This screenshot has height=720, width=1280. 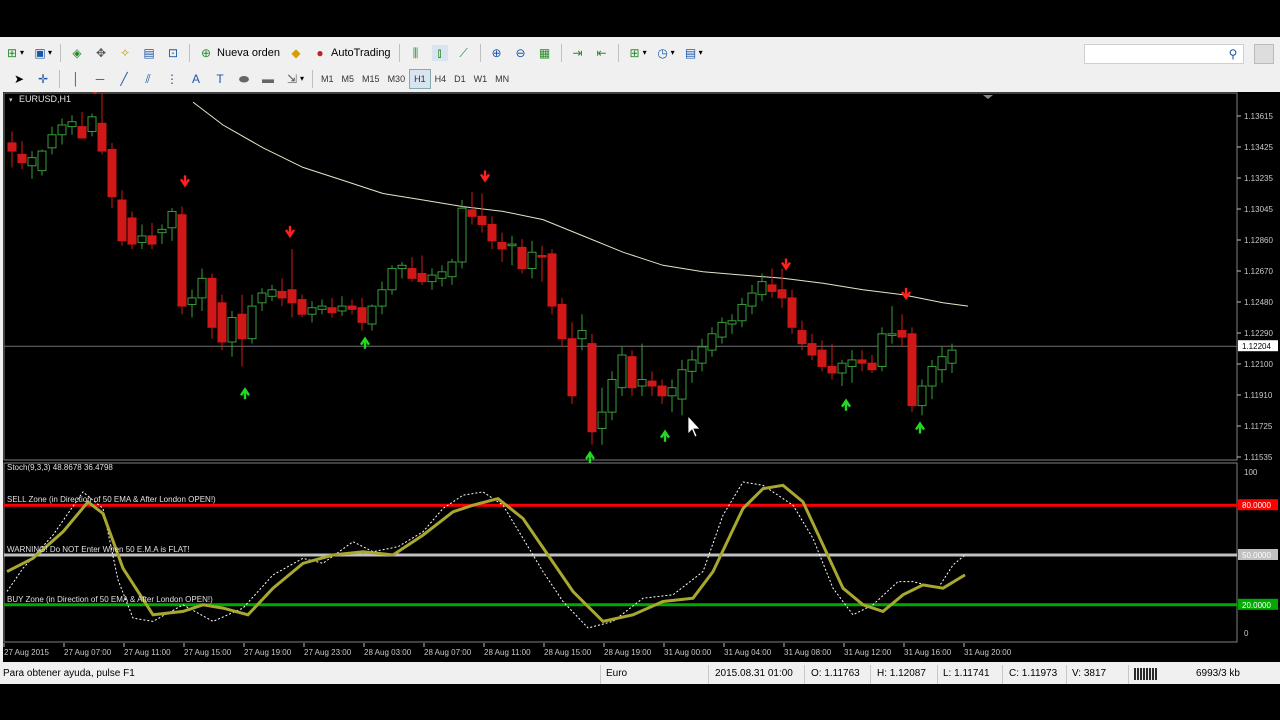 What do you see at coordinates (1258, 271) in the screenshot?
I see `price-label: 1.12670` at bounding box center [1258, 271].